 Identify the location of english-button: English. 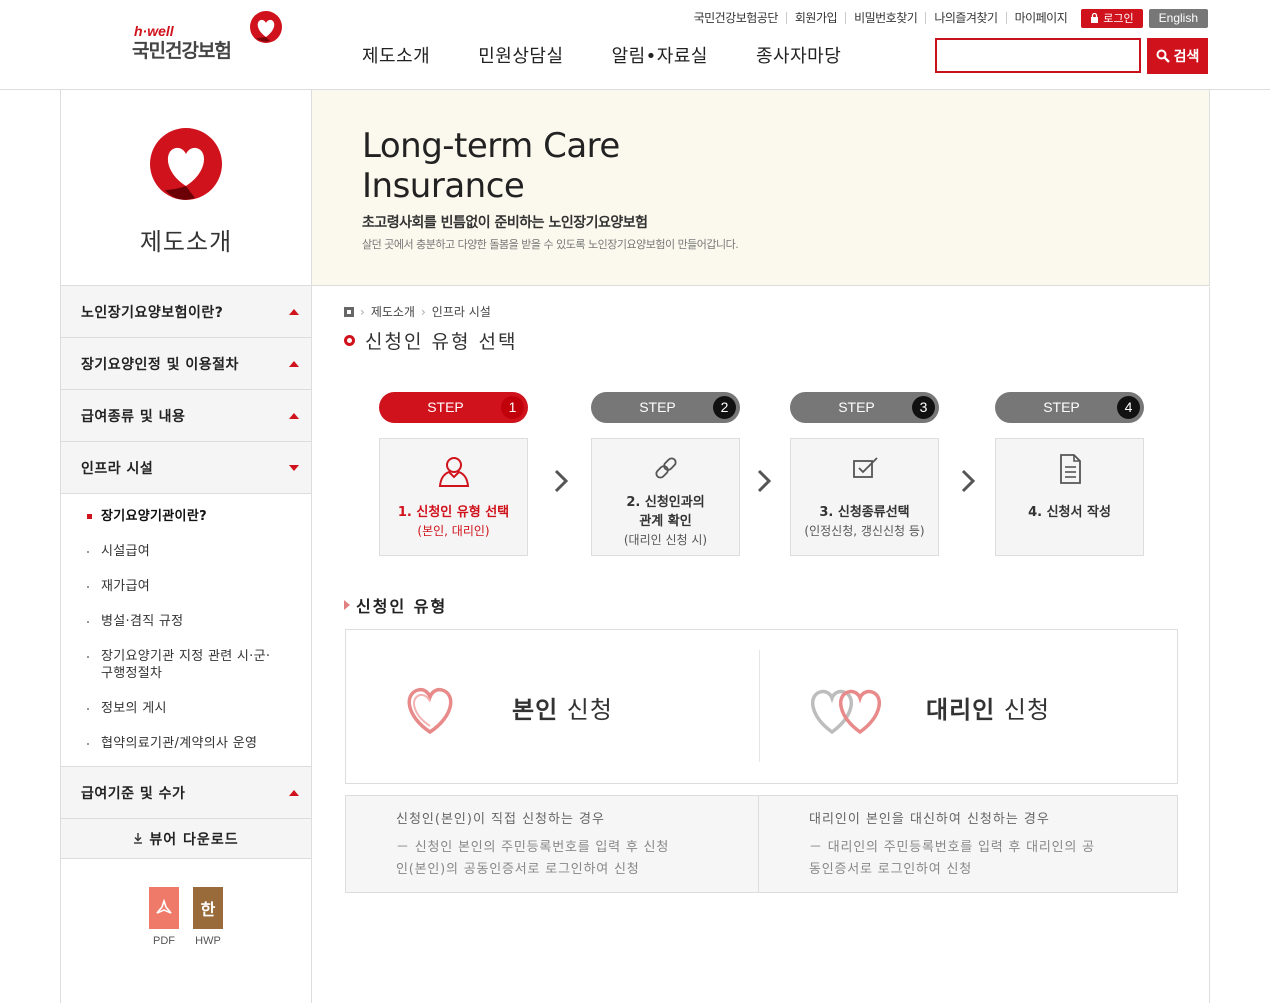
(1178, 18).